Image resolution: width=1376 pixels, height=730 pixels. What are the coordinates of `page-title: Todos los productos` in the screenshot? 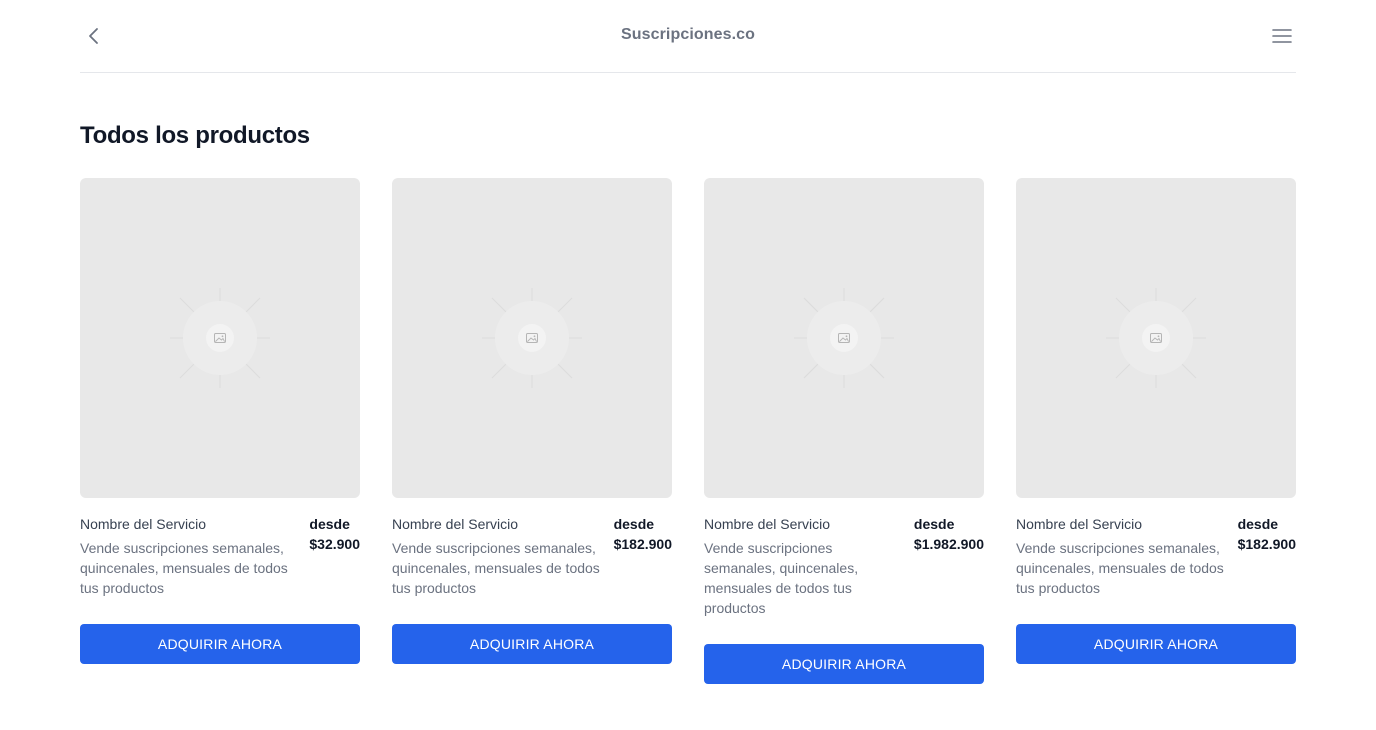 It's located at (195, 135).